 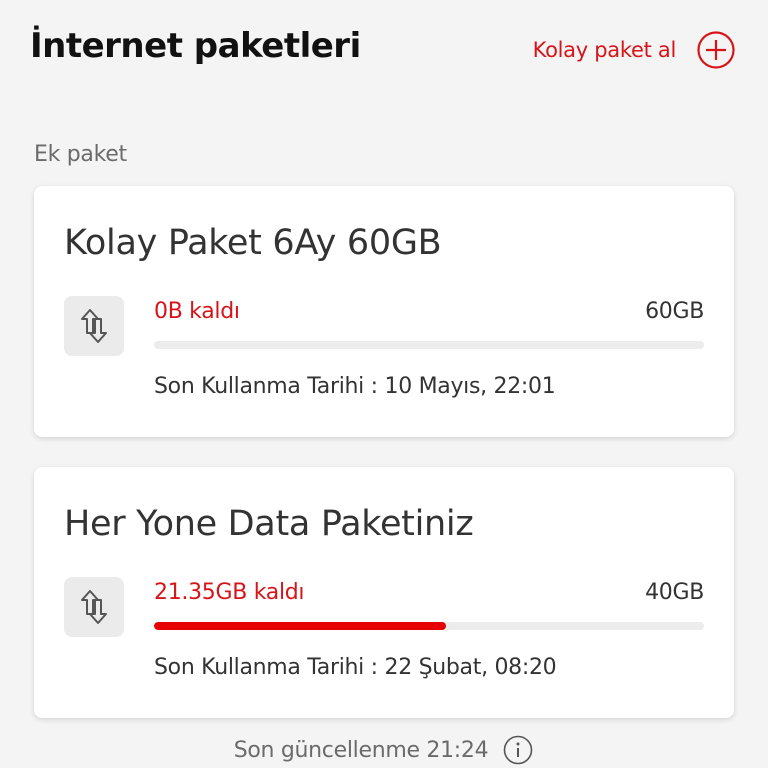 I want to click on expiry-value: 22 Şubat, 08:20, so click(x=470, y=667).